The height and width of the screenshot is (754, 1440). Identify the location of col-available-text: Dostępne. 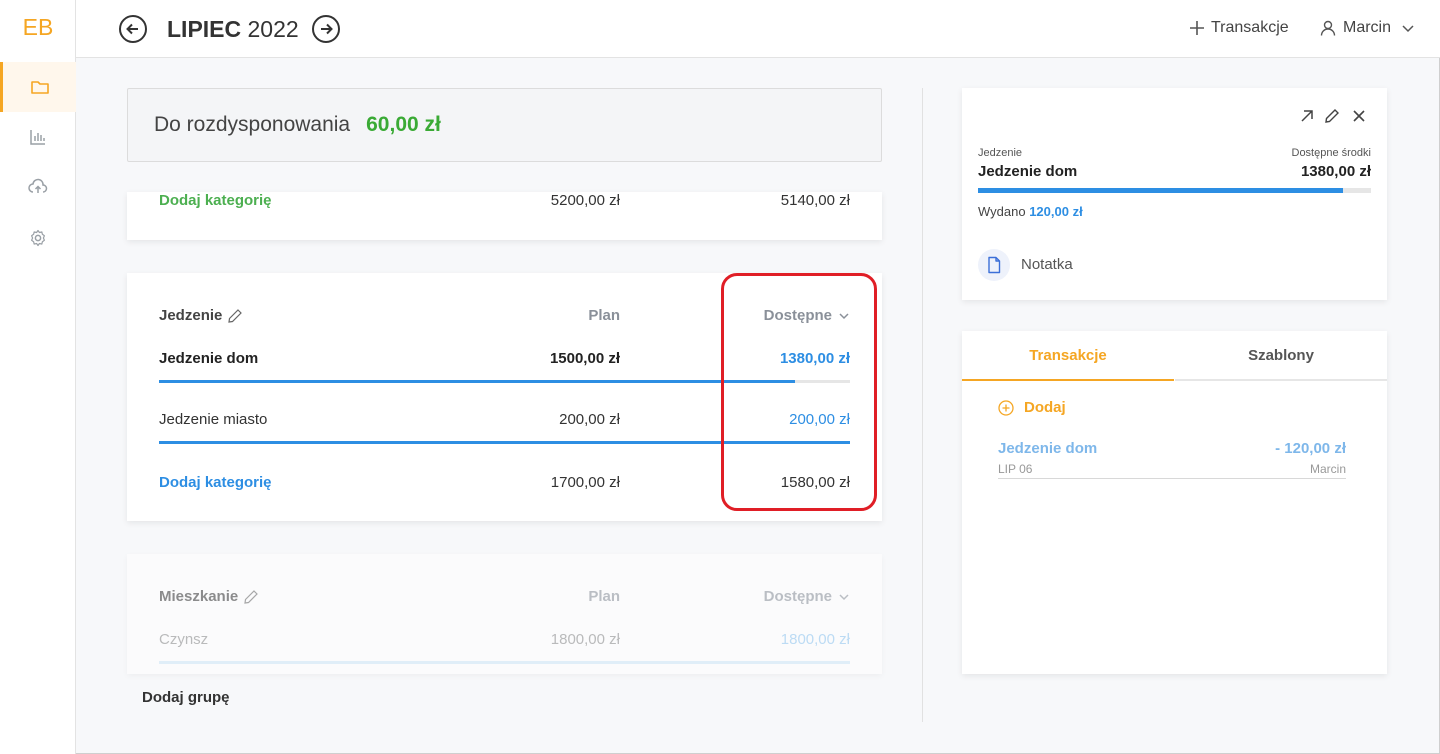
(797, 596).